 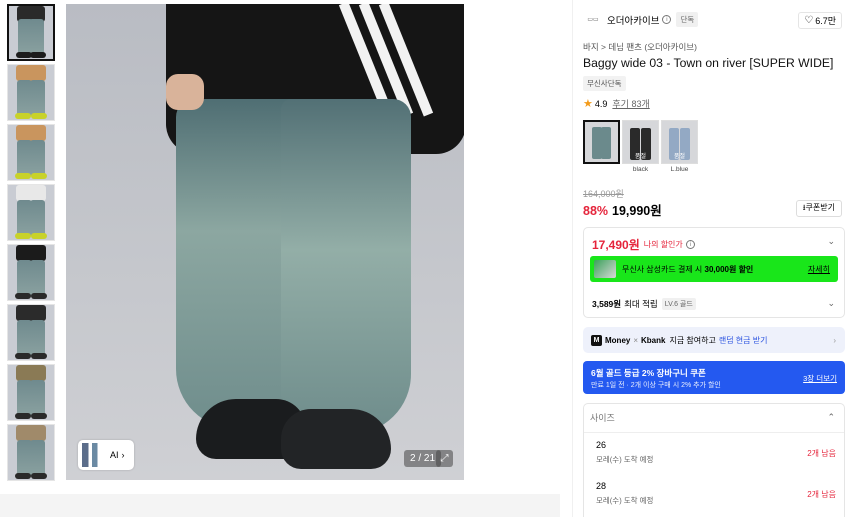 What do you see at coordinates (616, 245) in the screenshot?
I see `my-price-amount: 17,490원` at bounding box center [616, 245].